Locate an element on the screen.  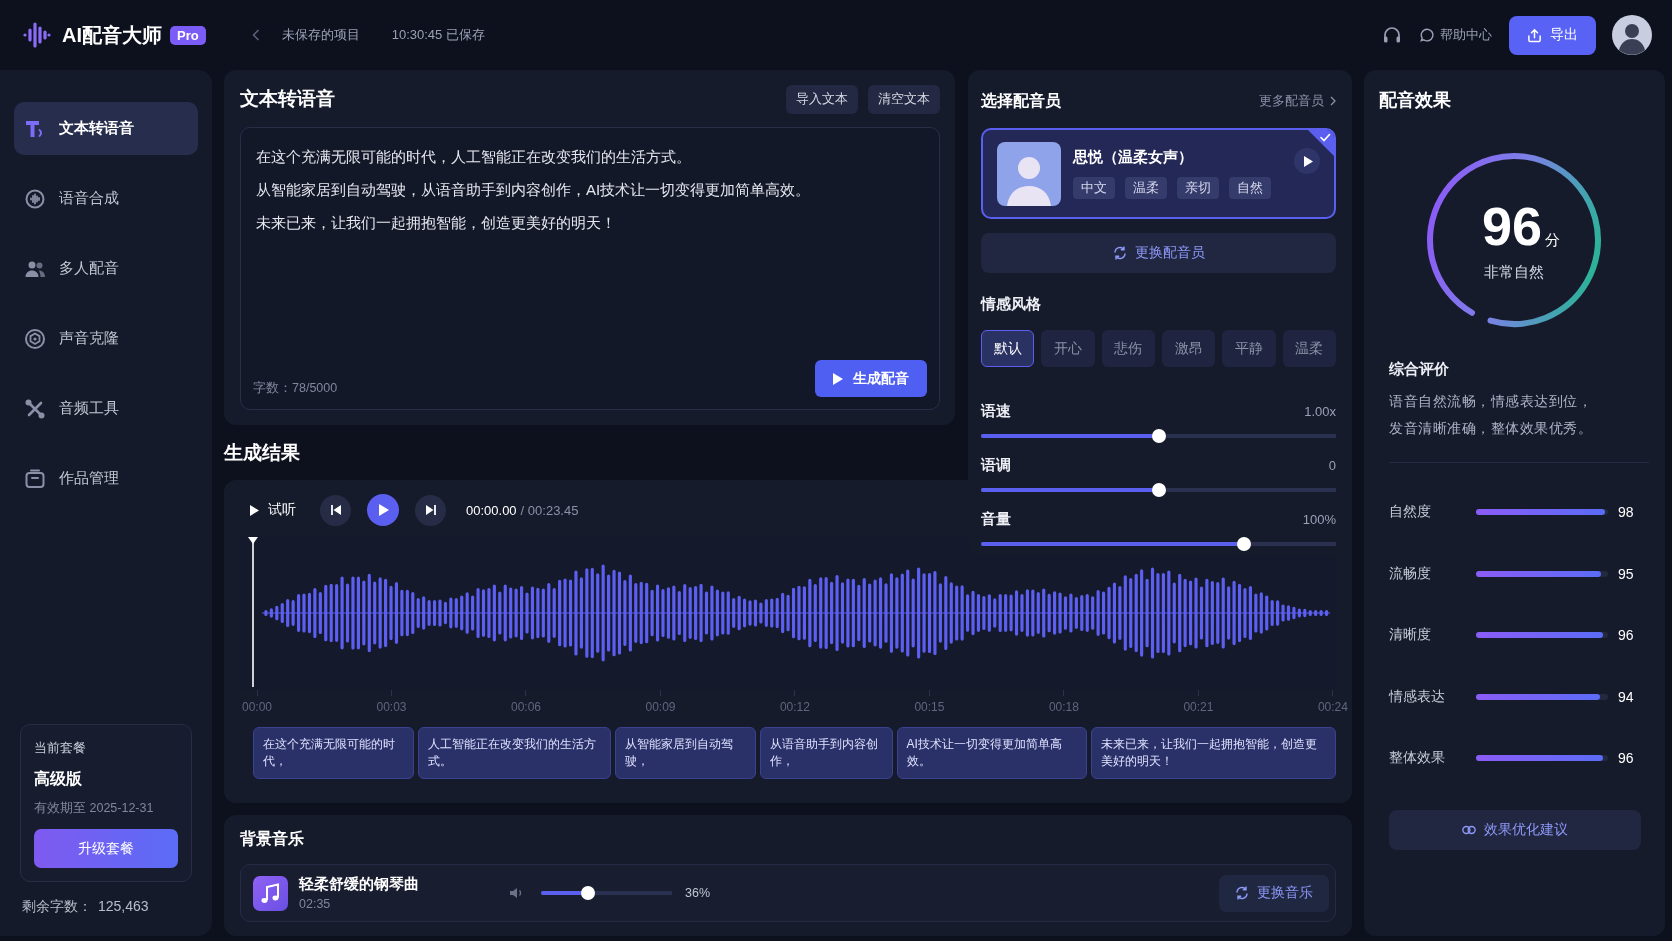
nav-item: 作品管理 is located at coordinates (106, 478).